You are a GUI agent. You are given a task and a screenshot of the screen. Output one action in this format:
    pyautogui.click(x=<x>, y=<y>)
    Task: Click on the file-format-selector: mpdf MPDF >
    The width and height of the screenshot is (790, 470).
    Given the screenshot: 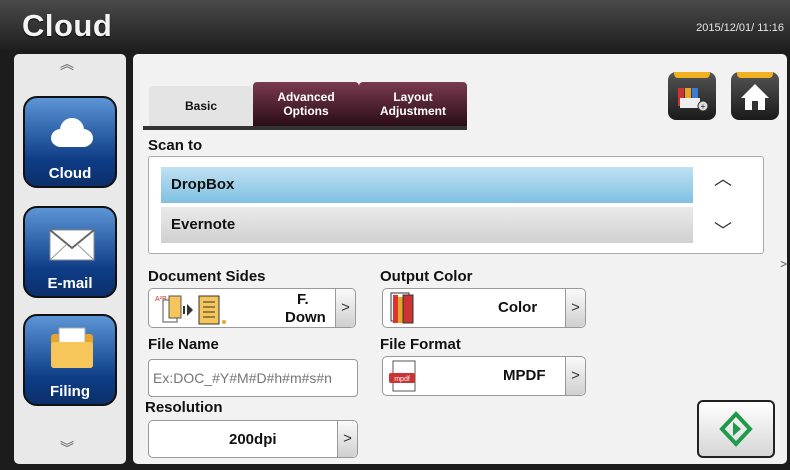 What is the action you would take?
    pyautogui.click(x=484, y=376)
    